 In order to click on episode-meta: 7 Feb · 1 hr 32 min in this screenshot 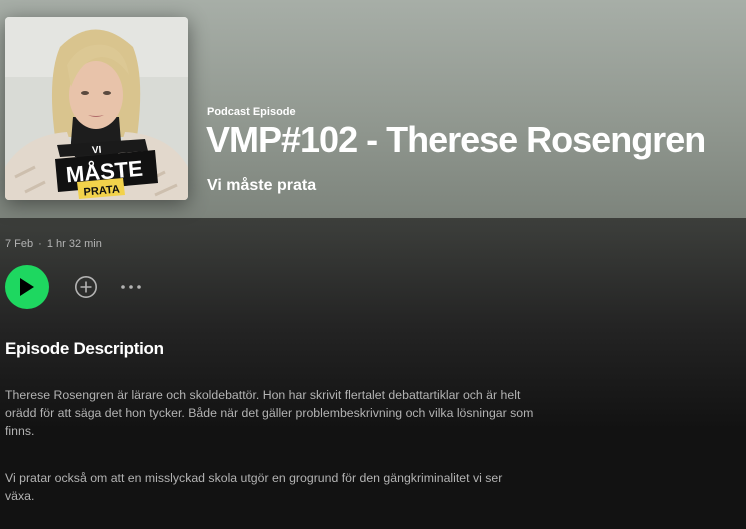, I will do `click(53, 244)`.